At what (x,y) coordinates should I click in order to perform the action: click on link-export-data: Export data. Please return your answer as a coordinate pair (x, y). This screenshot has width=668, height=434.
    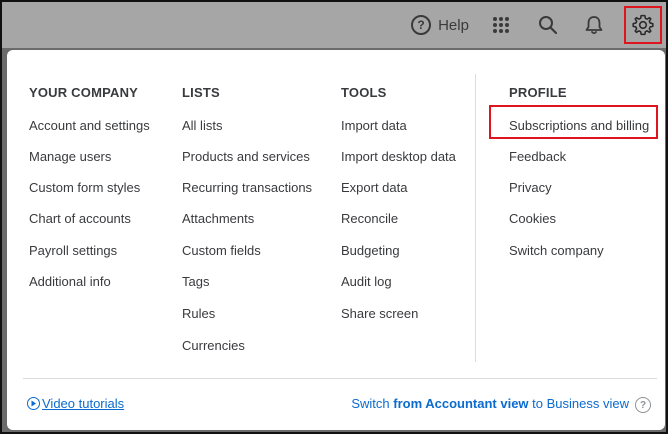
    Looking at the image, I should click on (374, 187).